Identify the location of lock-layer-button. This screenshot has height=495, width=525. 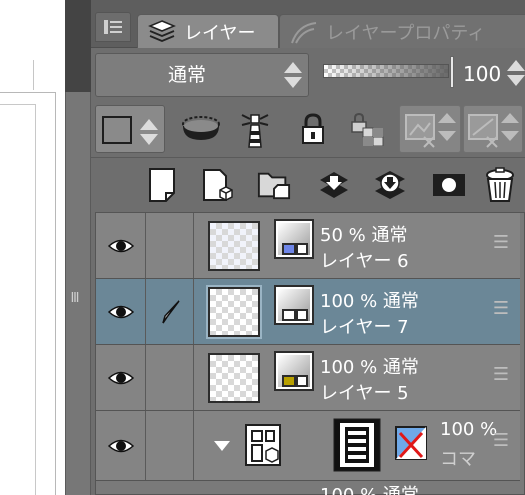
(313, 129).